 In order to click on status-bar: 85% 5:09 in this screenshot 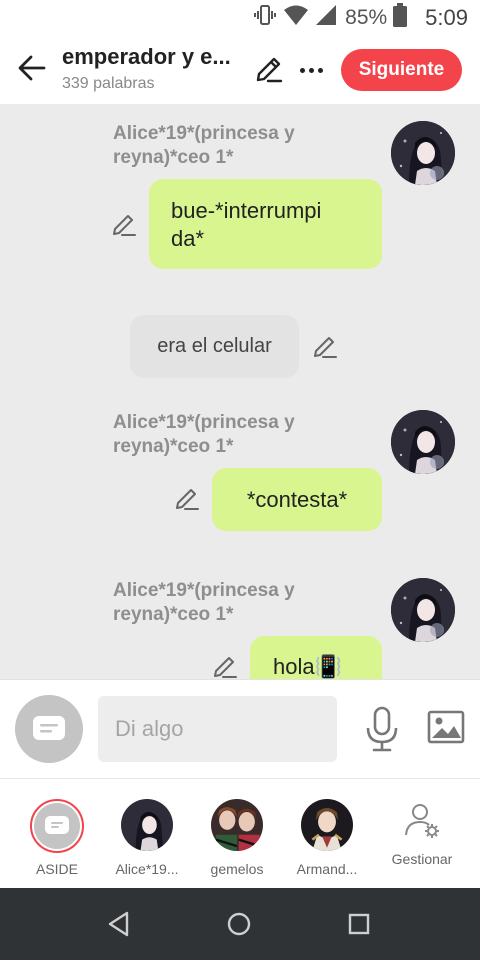, I will do `click(240, 18)`.